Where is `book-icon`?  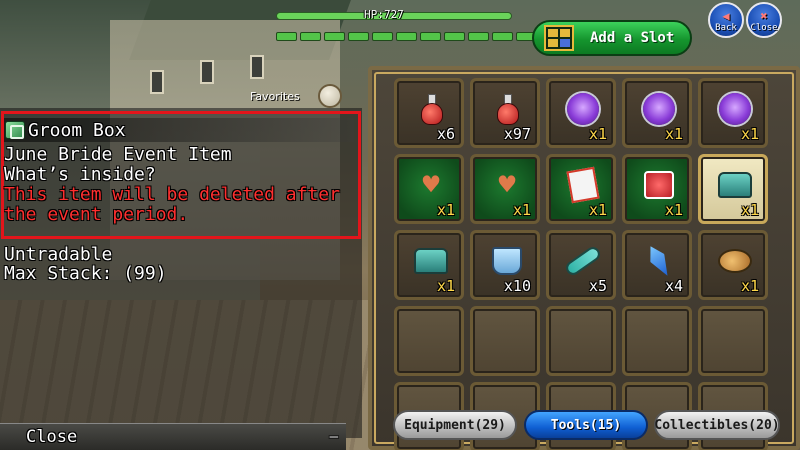
book-icon is located at coordinates (15, 130).